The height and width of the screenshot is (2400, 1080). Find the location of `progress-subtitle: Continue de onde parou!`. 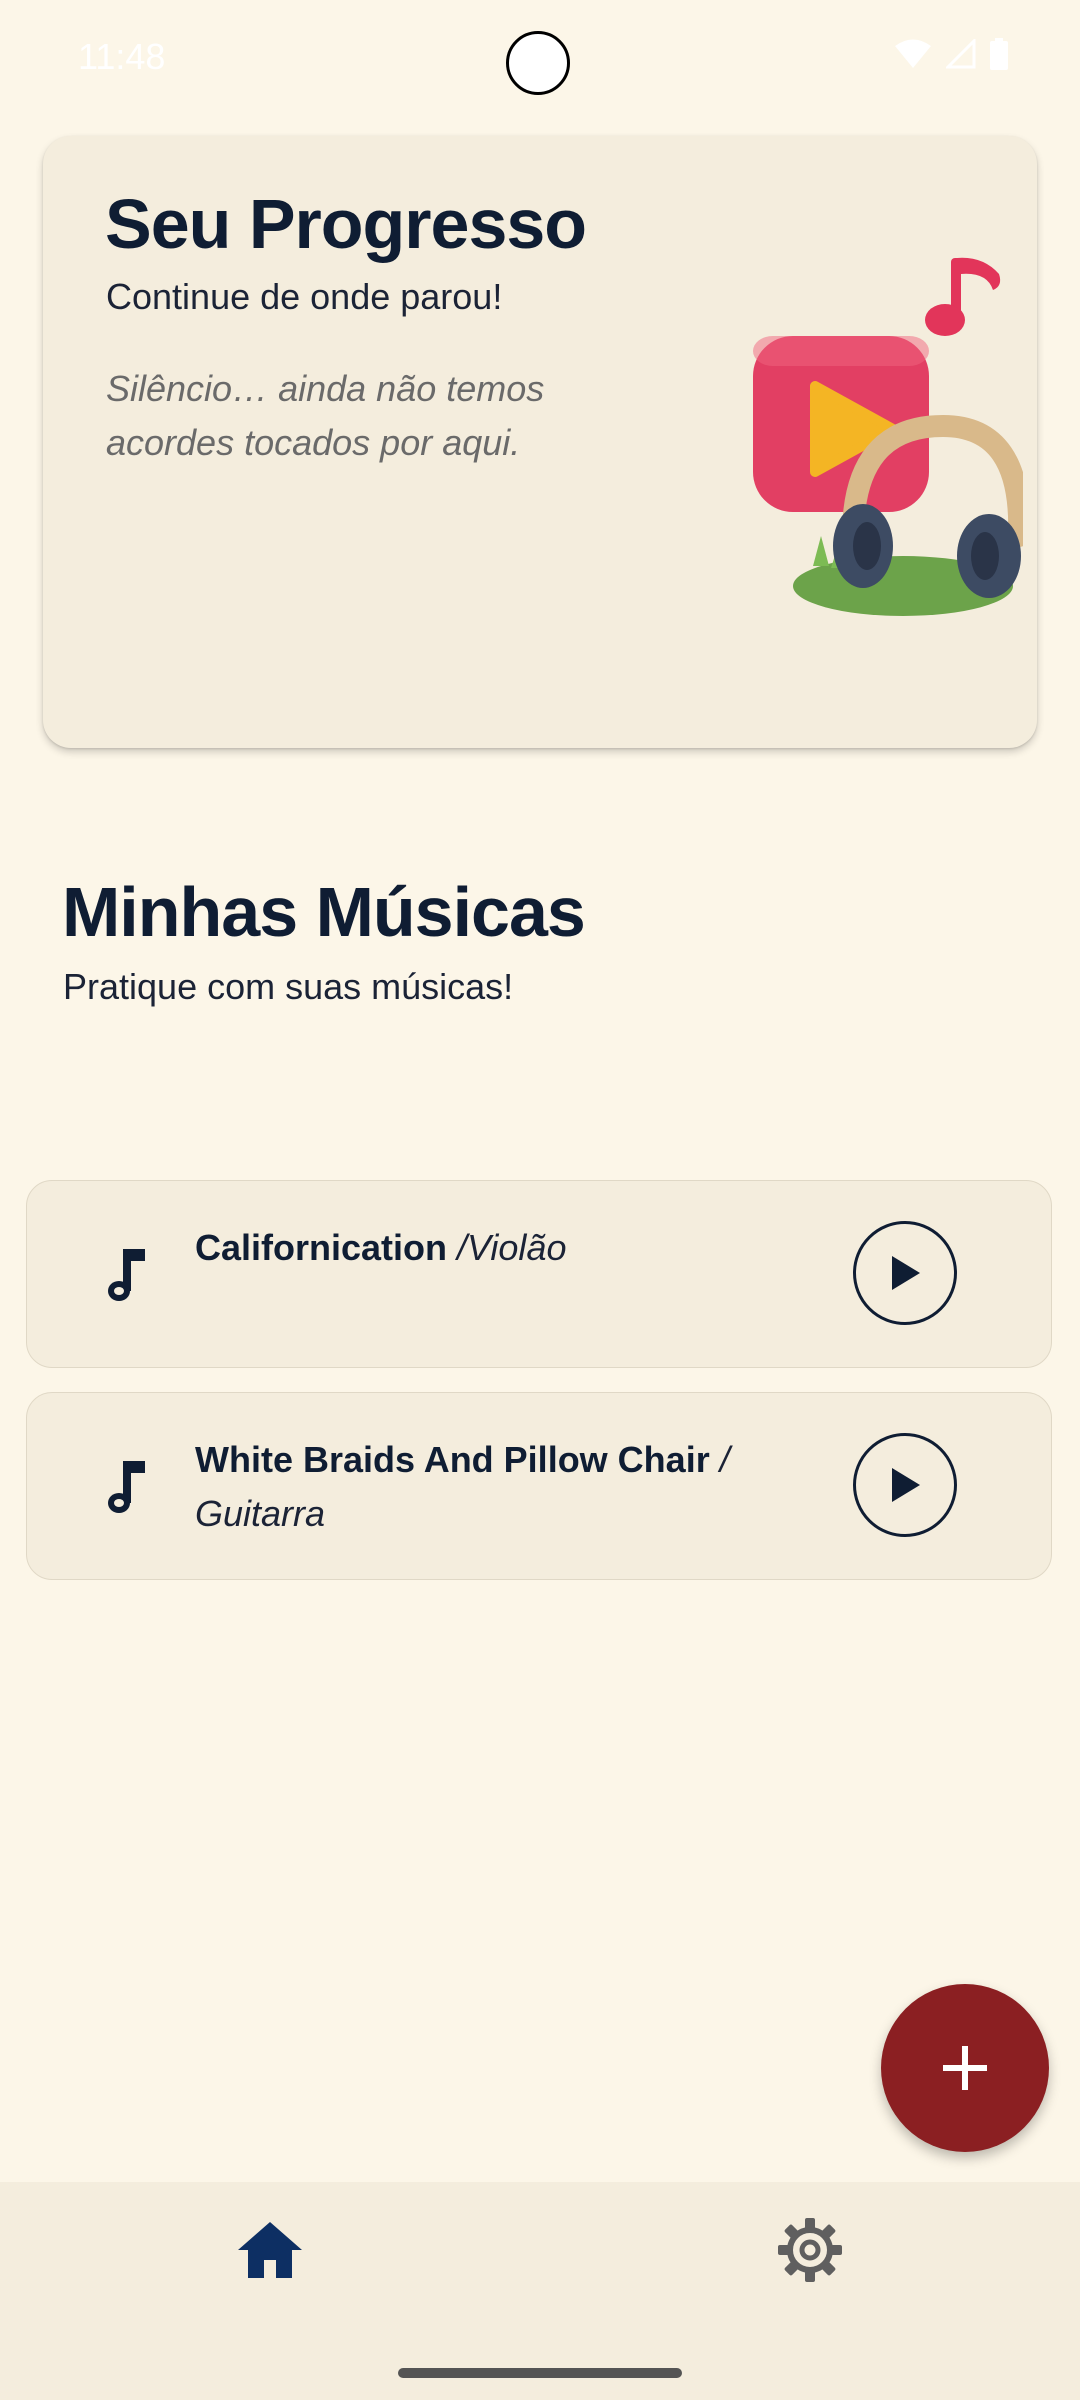

progress-subtitle: Continue de onde parou! is located at coordinates (304, 296).